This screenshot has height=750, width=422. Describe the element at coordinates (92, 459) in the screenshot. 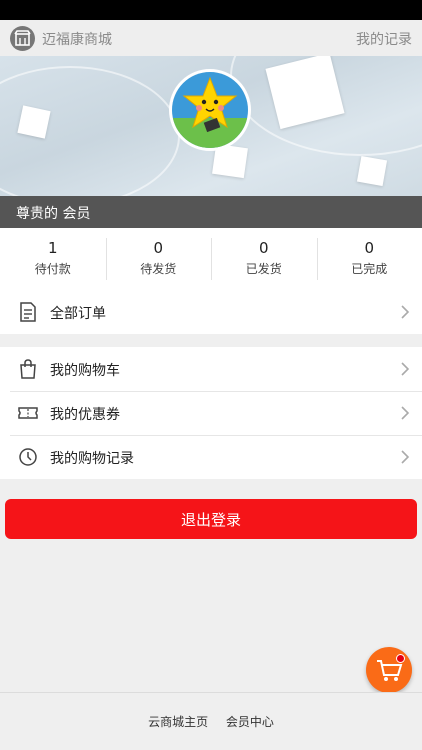

I see `menu-label: 我的购物记录` at that location.